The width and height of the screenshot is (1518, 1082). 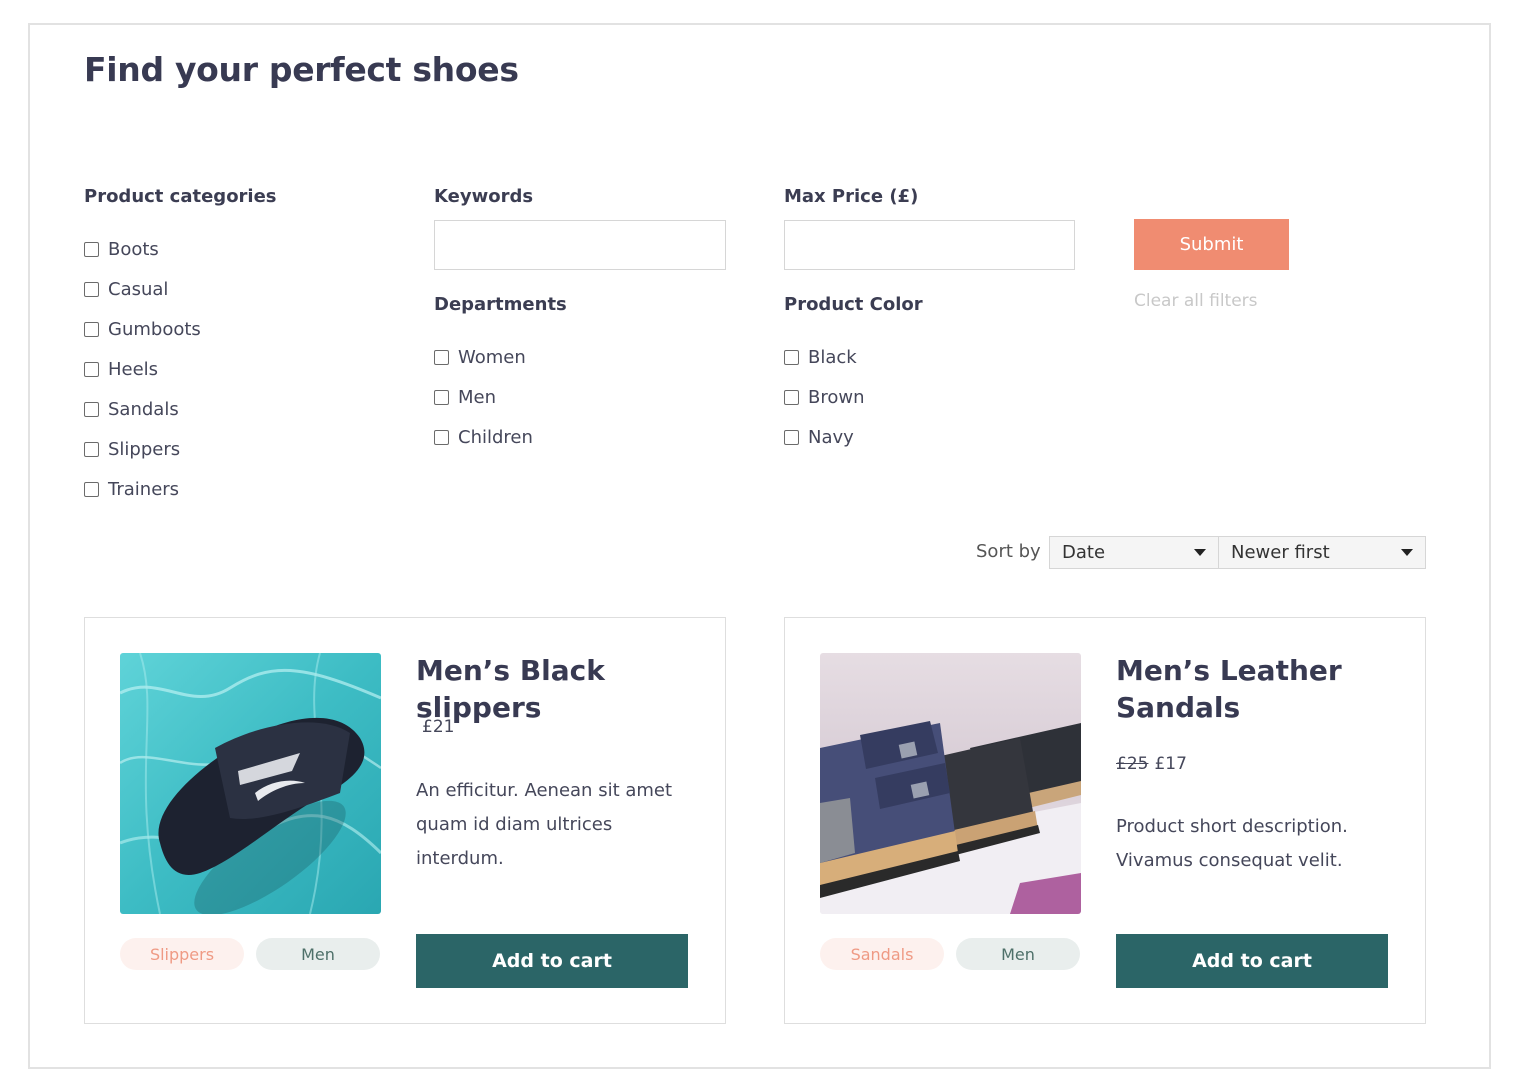 I want to click on sort-field-select: Date, so click(x=1134, y=552).